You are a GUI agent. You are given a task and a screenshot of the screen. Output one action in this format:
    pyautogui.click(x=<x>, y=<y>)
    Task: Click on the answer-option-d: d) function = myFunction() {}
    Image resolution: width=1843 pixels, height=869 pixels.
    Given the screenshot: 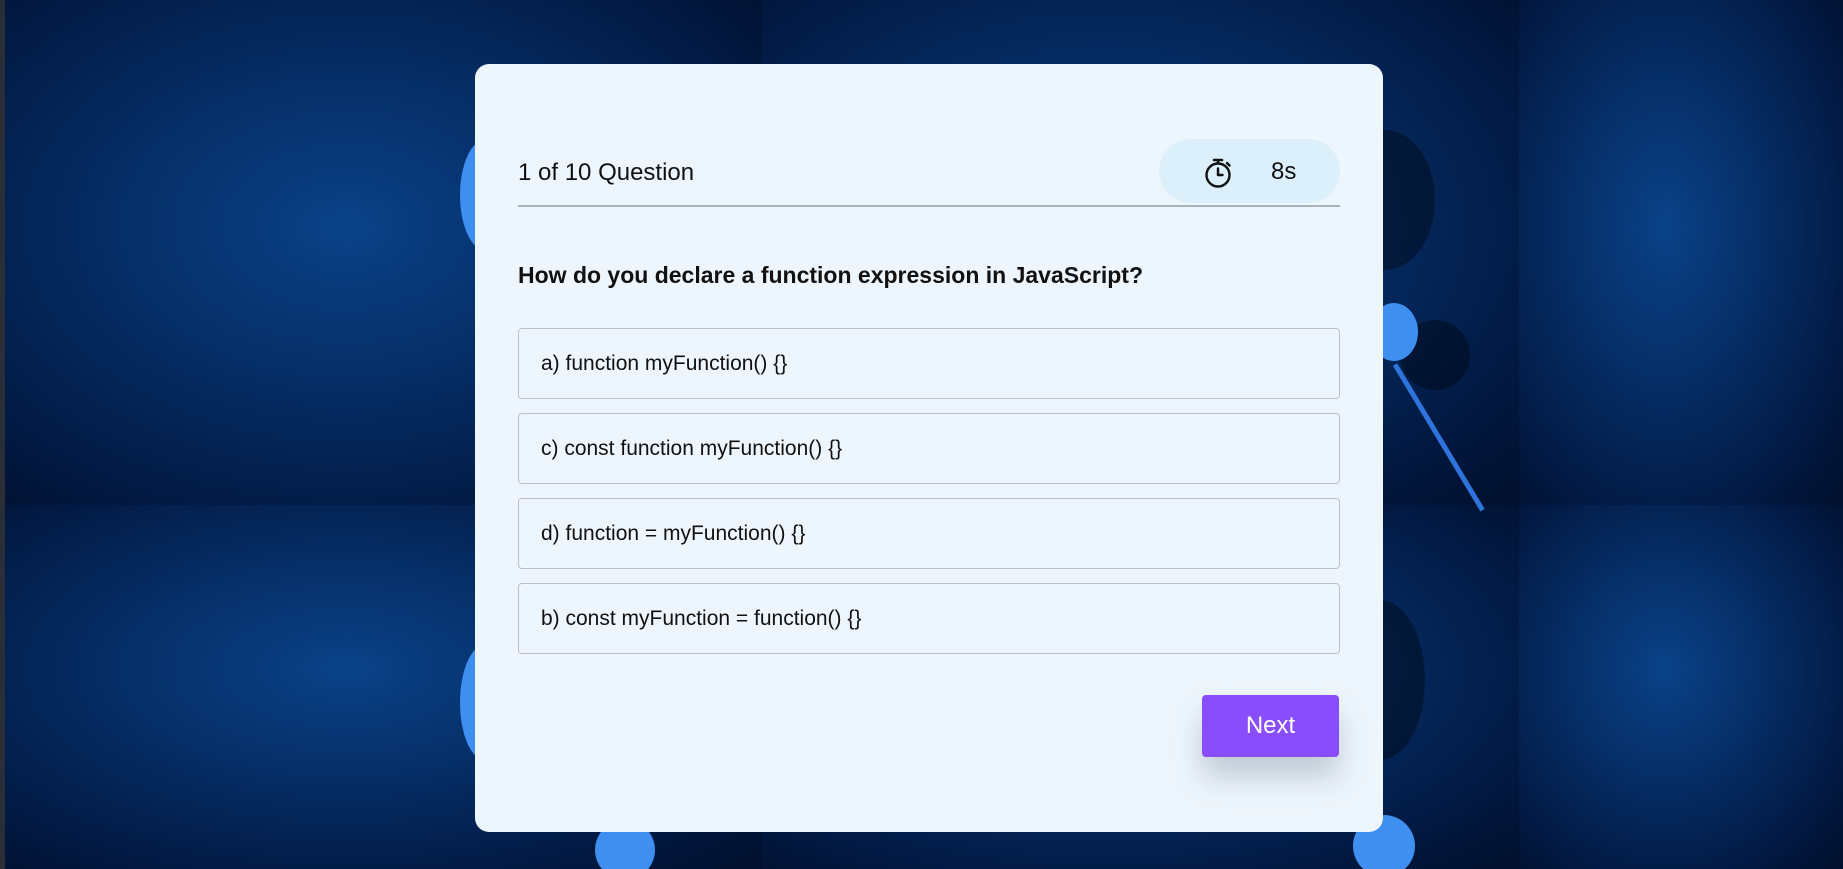 What is the action you would take?
    pyautogui.click(x=929, y=533)
    